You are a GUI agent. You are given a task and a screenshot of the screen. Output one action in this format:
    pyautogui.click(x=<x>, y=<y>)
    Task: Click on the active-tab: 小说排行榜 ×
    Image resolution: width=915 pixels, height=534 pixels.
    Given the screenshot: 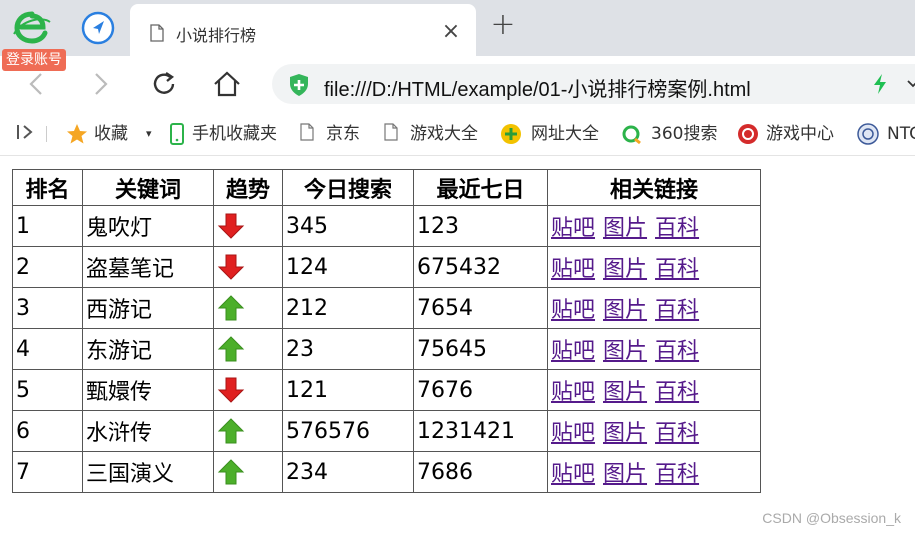 What is the action you would take?
    pyautogui.click(x=303, y=30)
    